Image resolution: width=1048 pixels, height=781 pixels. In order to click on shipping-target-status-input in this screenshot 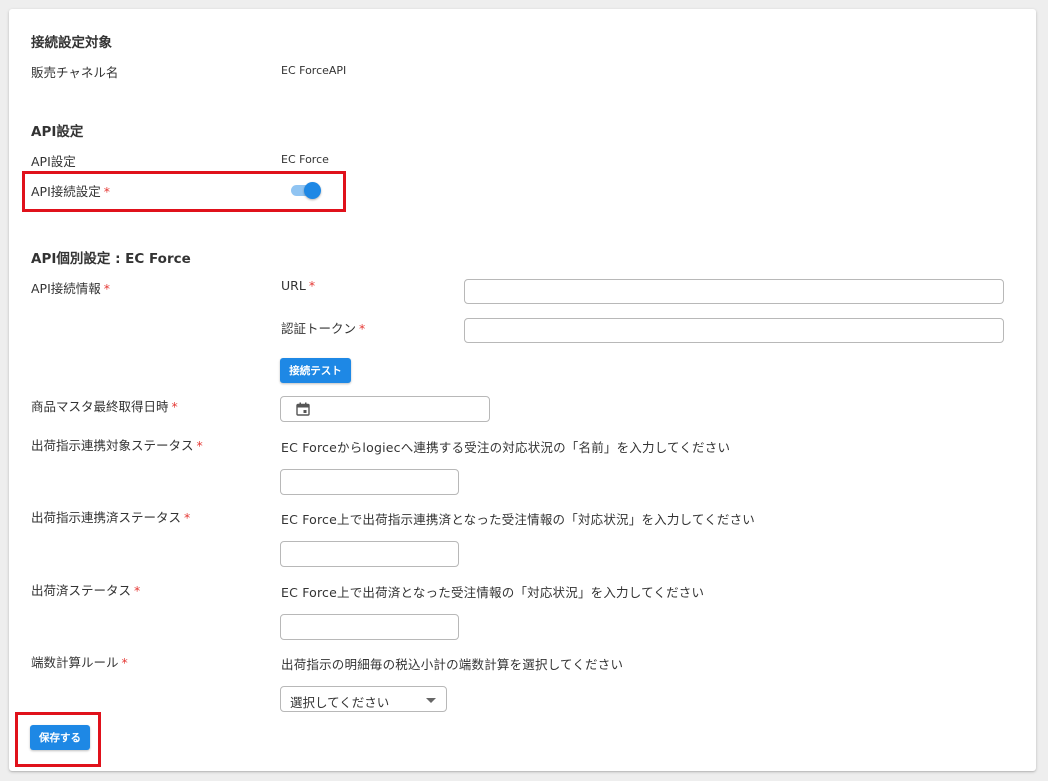, I will do `click(369, 482)`.